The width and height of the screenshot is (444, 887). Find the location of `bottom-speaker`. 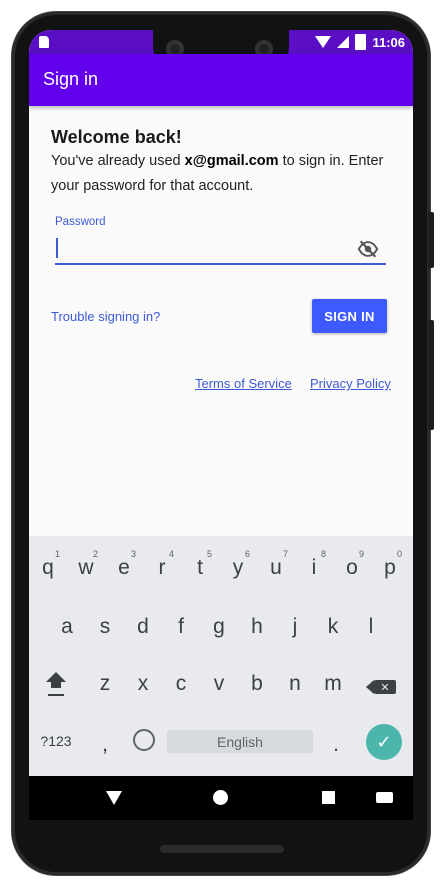

bottom-speaker is located at coordinates (222, 849).